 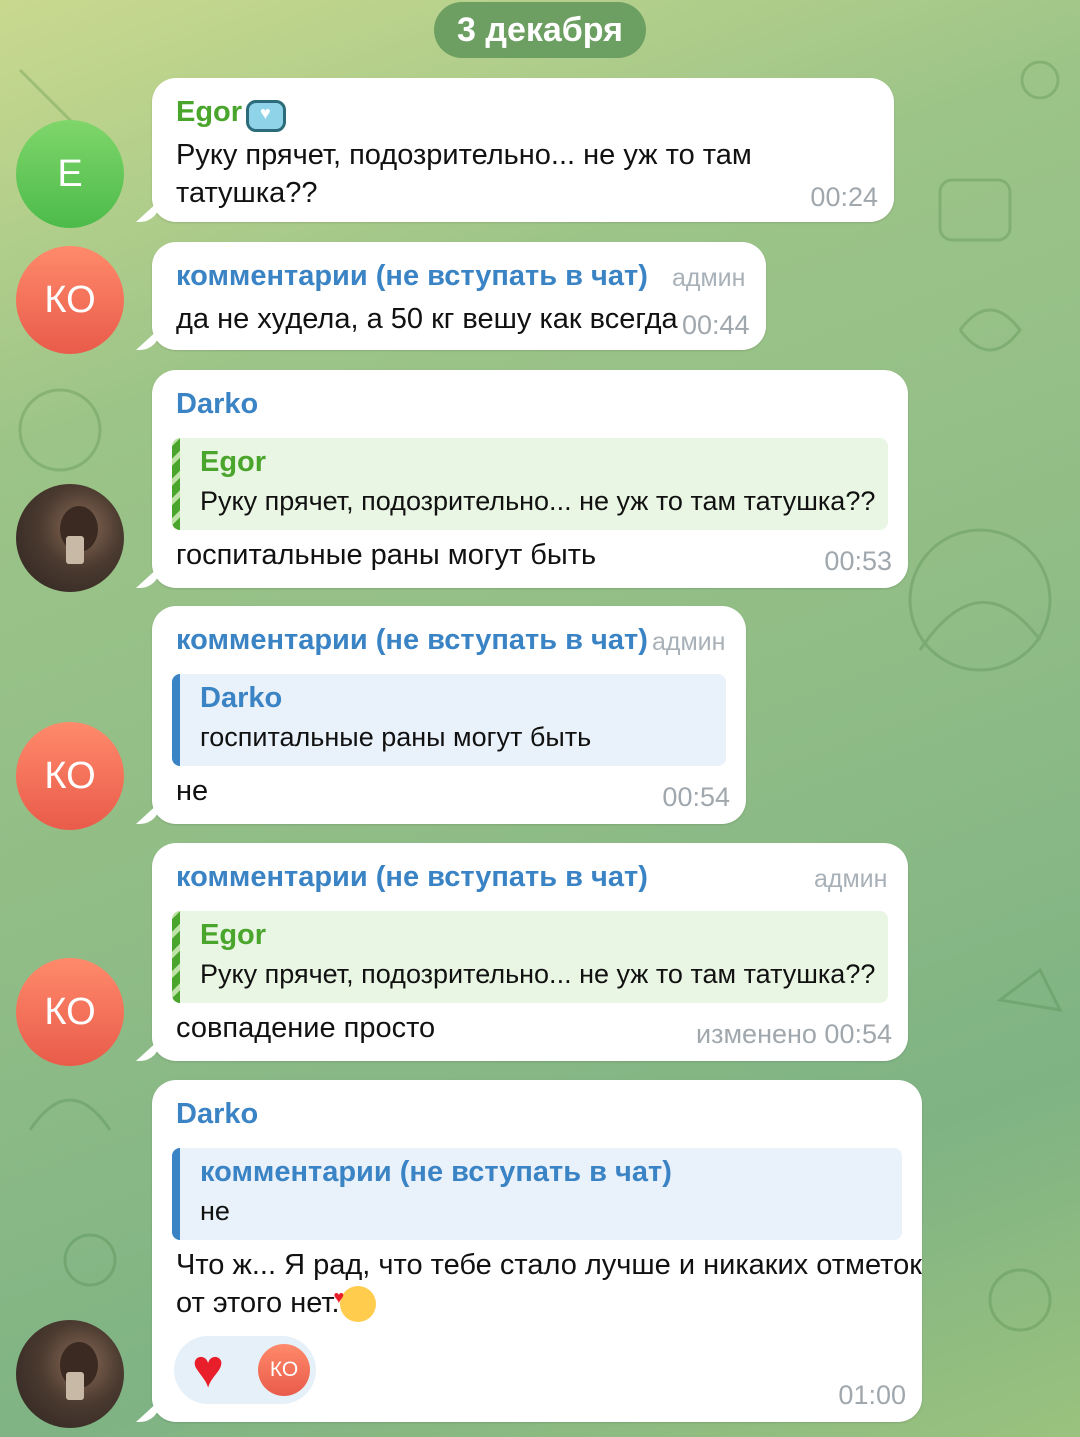 I want to click on reply-sender: Darko, so click(x=241, y=698).